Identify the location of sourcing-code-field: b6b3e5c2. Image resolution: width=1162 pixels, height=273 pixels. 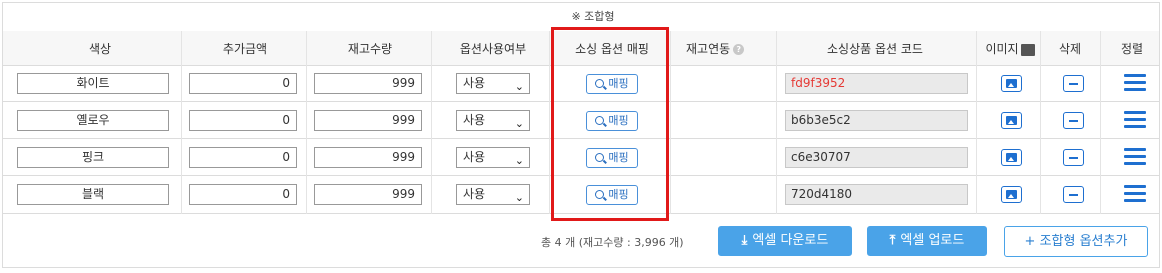
(876, 120).